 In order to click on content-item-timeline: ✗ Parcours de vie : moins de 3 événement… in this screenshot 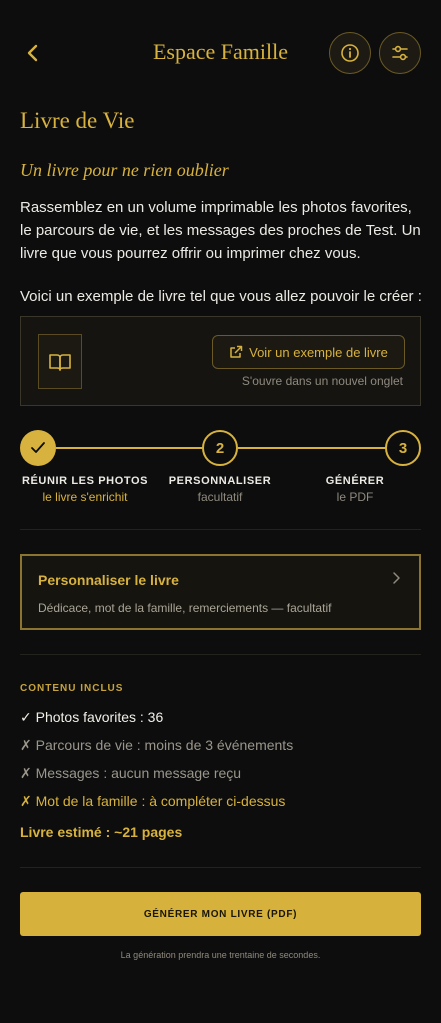, I will do `click(157, 745)`.